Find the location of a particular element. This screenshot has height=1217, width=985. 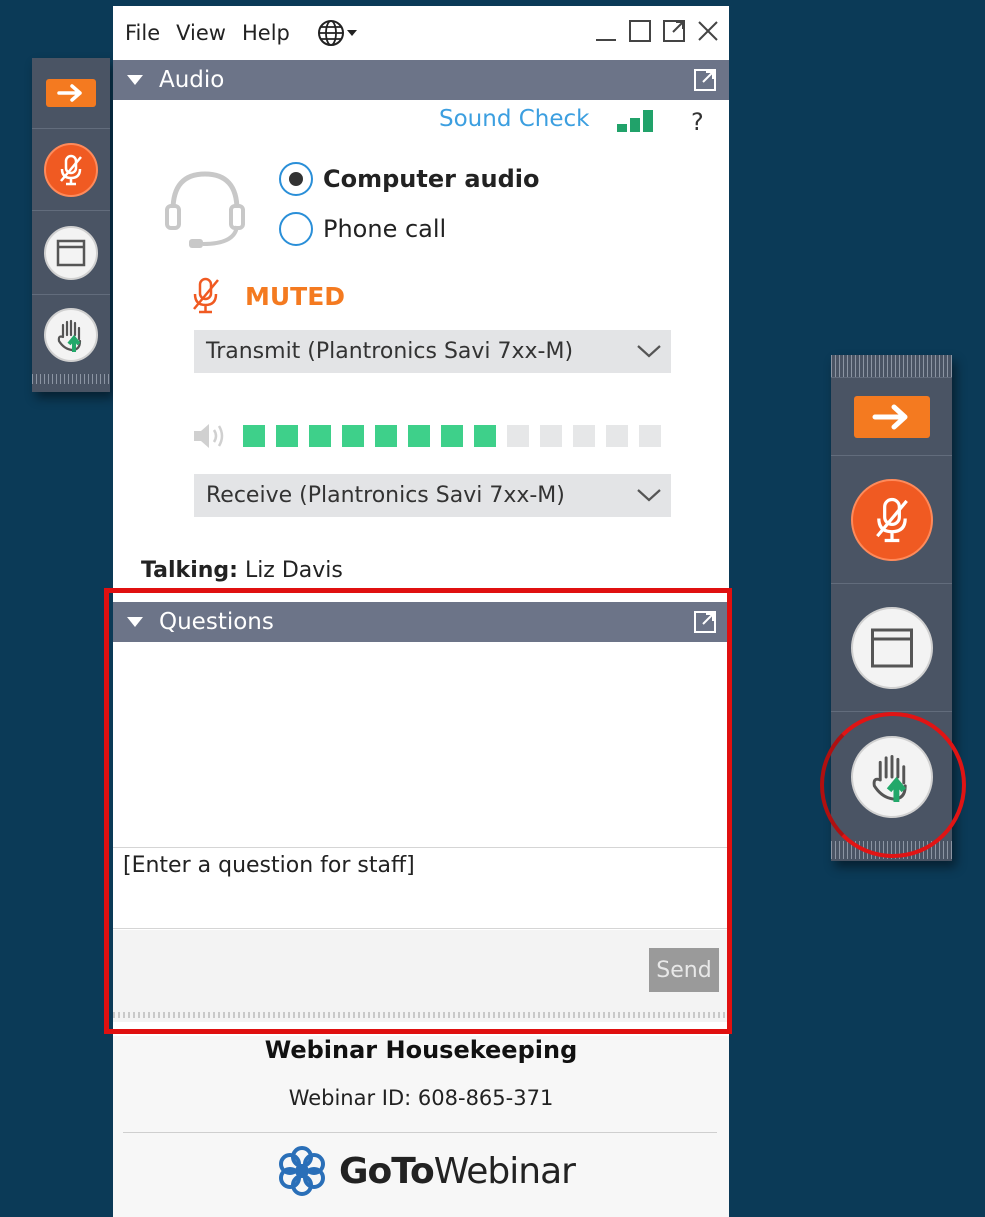

raise-hand-icon is located at coordinates (69, 335).